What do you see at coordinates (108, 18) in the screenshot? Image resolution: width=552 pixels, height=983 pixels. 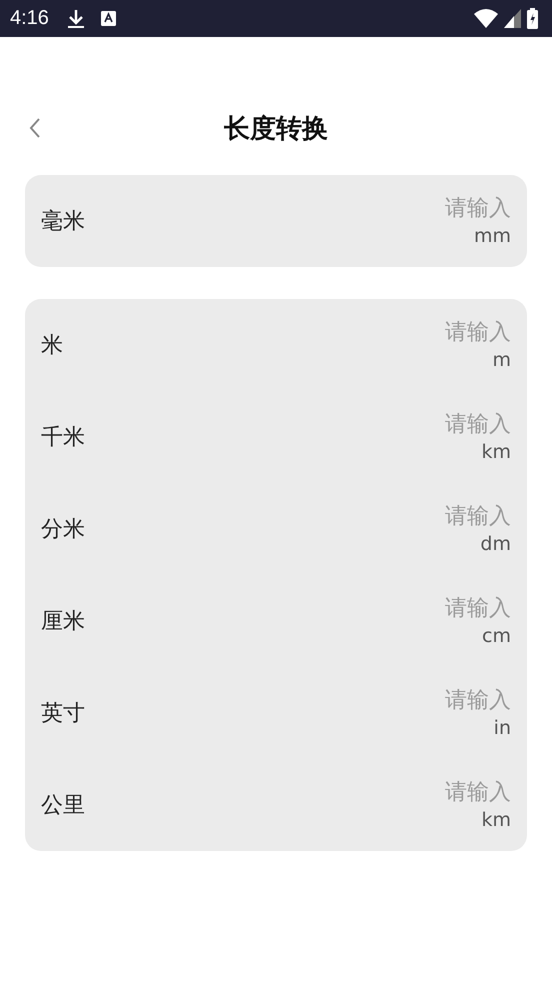 I see `keyboard-icon` at bounding box center [108, 18].